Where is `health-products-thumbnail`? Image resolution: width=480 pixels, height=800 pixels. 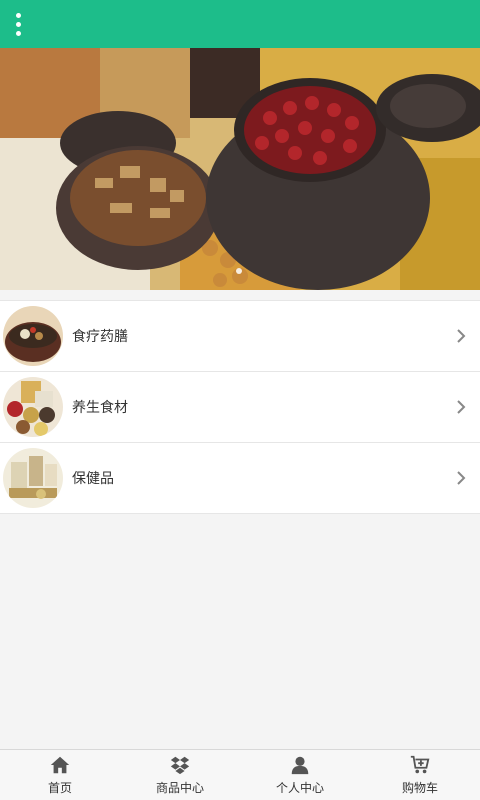
health-products-thumbnail is located at coordinates (33, 478).